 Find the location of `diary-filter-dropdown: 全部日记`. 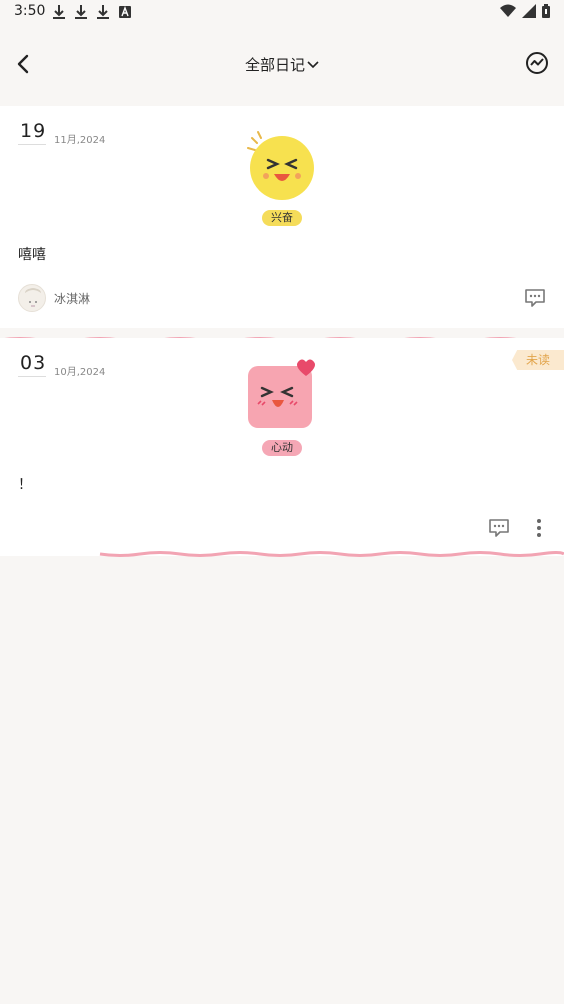

diary-filter-dropdown: 全部日记 is located at coordinates (282, 64).